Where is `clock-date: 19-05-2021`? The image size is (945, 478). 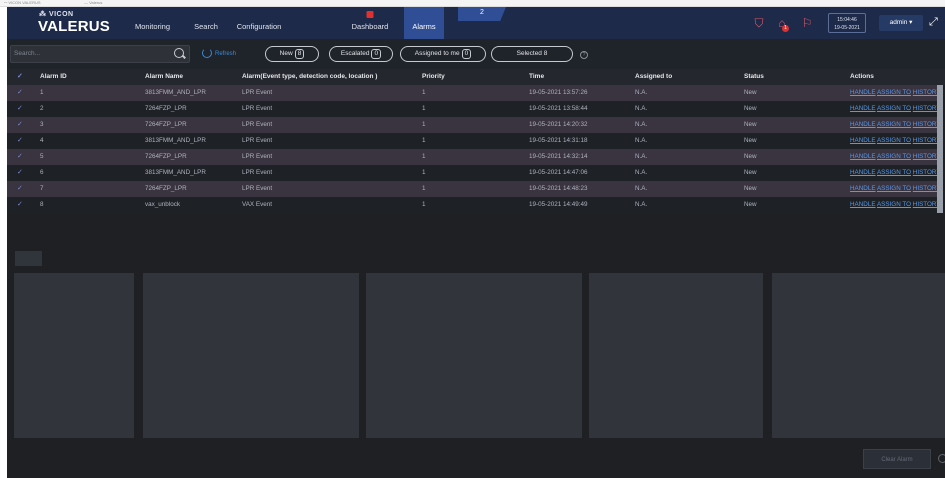
clock-date: 19-05-2021 is located at coordinates (847, 28).